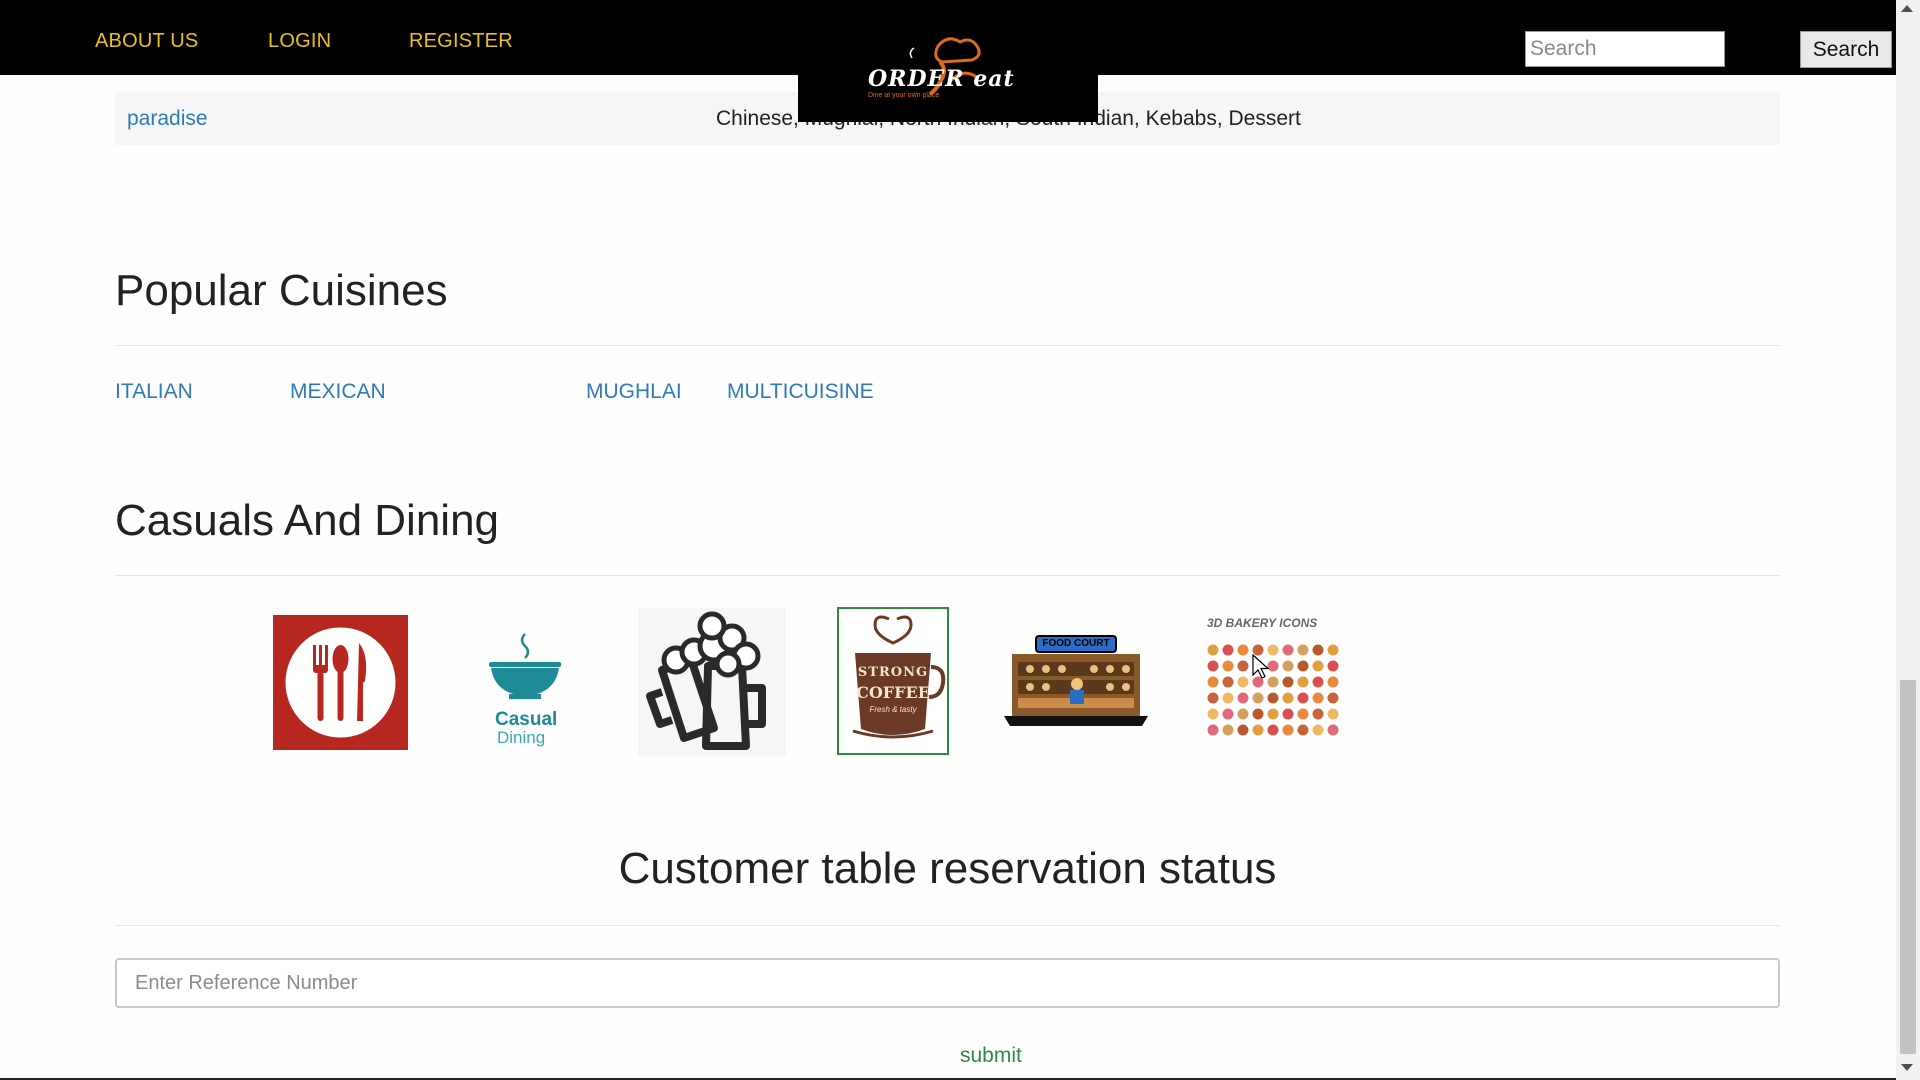 The height and width of the screenshot is (1080, 1920). Describe the element at coordinates (307, 520) in the screenshot. I see `casuals-dining-heading: Casuals And Dining` at that location.